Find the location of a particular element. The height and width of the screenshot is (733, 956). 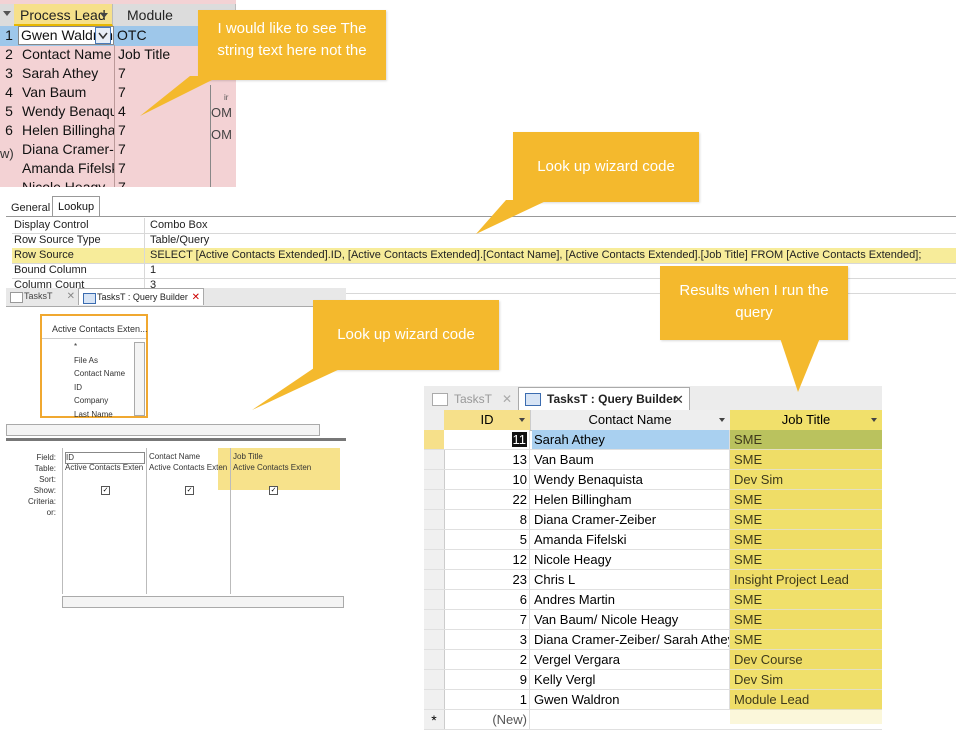

row-id: 1 is located at coordinates (487, 699).